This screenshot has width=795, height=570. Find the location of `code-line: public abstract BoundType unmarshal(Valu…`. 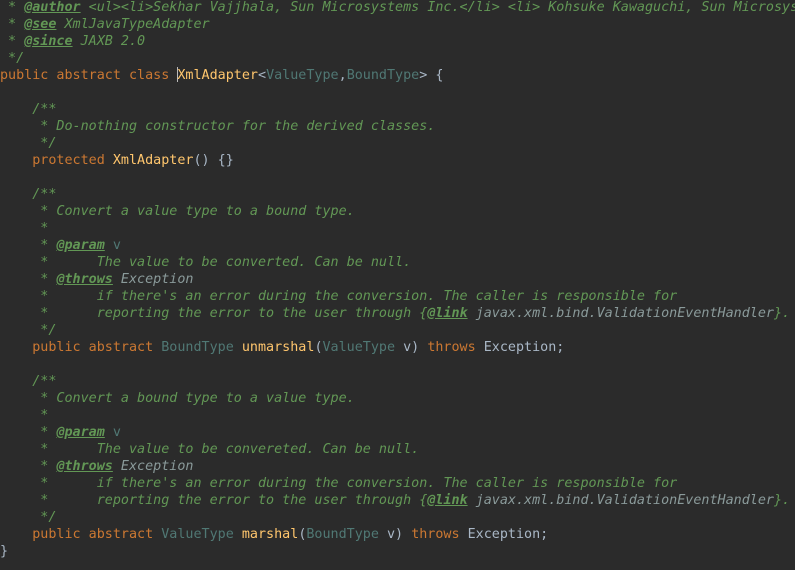

code-line: public abstract BoundType unmarshal(Valu… is located at coordinates (282, 347).